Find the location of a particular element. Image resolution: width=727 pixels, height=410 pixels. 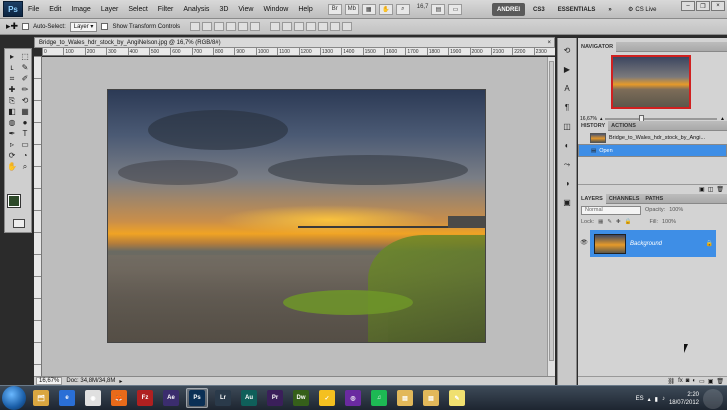

tray-arrow-icon: ▴ is located at coordinates (649, 399).